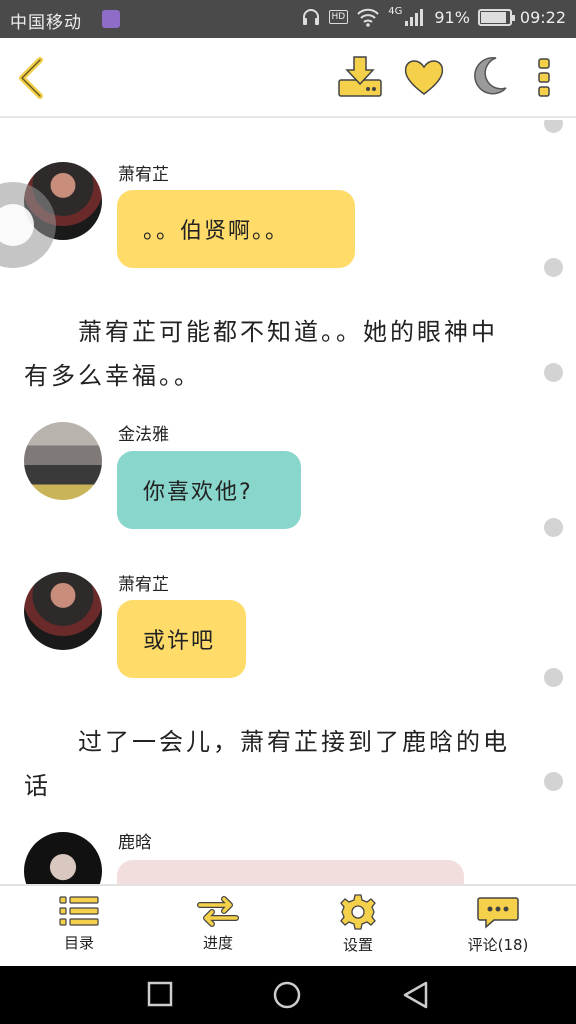 The height and width of the screenshot is (1024, 576). I want to click on network-type: 4G, so click(395, 11).